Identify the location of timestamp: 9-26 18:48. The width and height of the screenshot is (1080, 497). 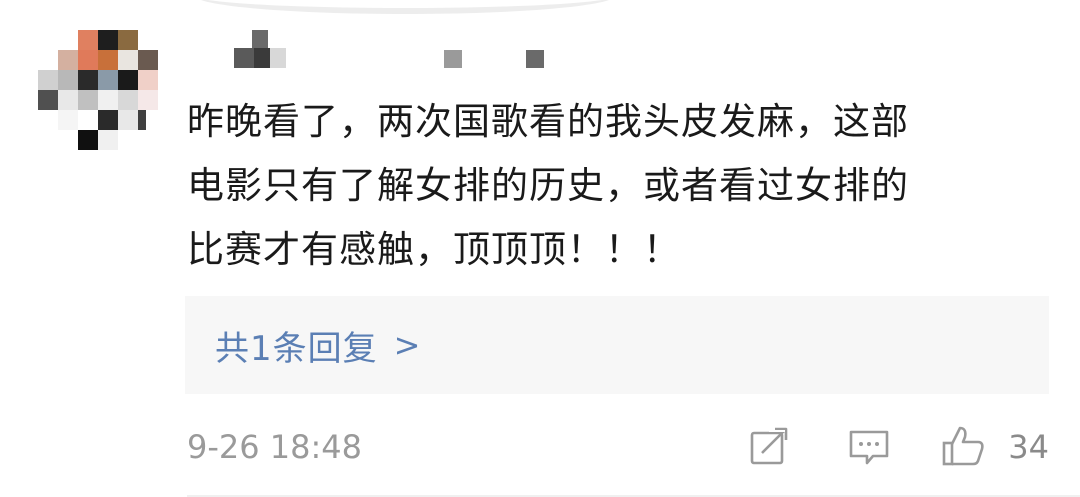
(275, 447).